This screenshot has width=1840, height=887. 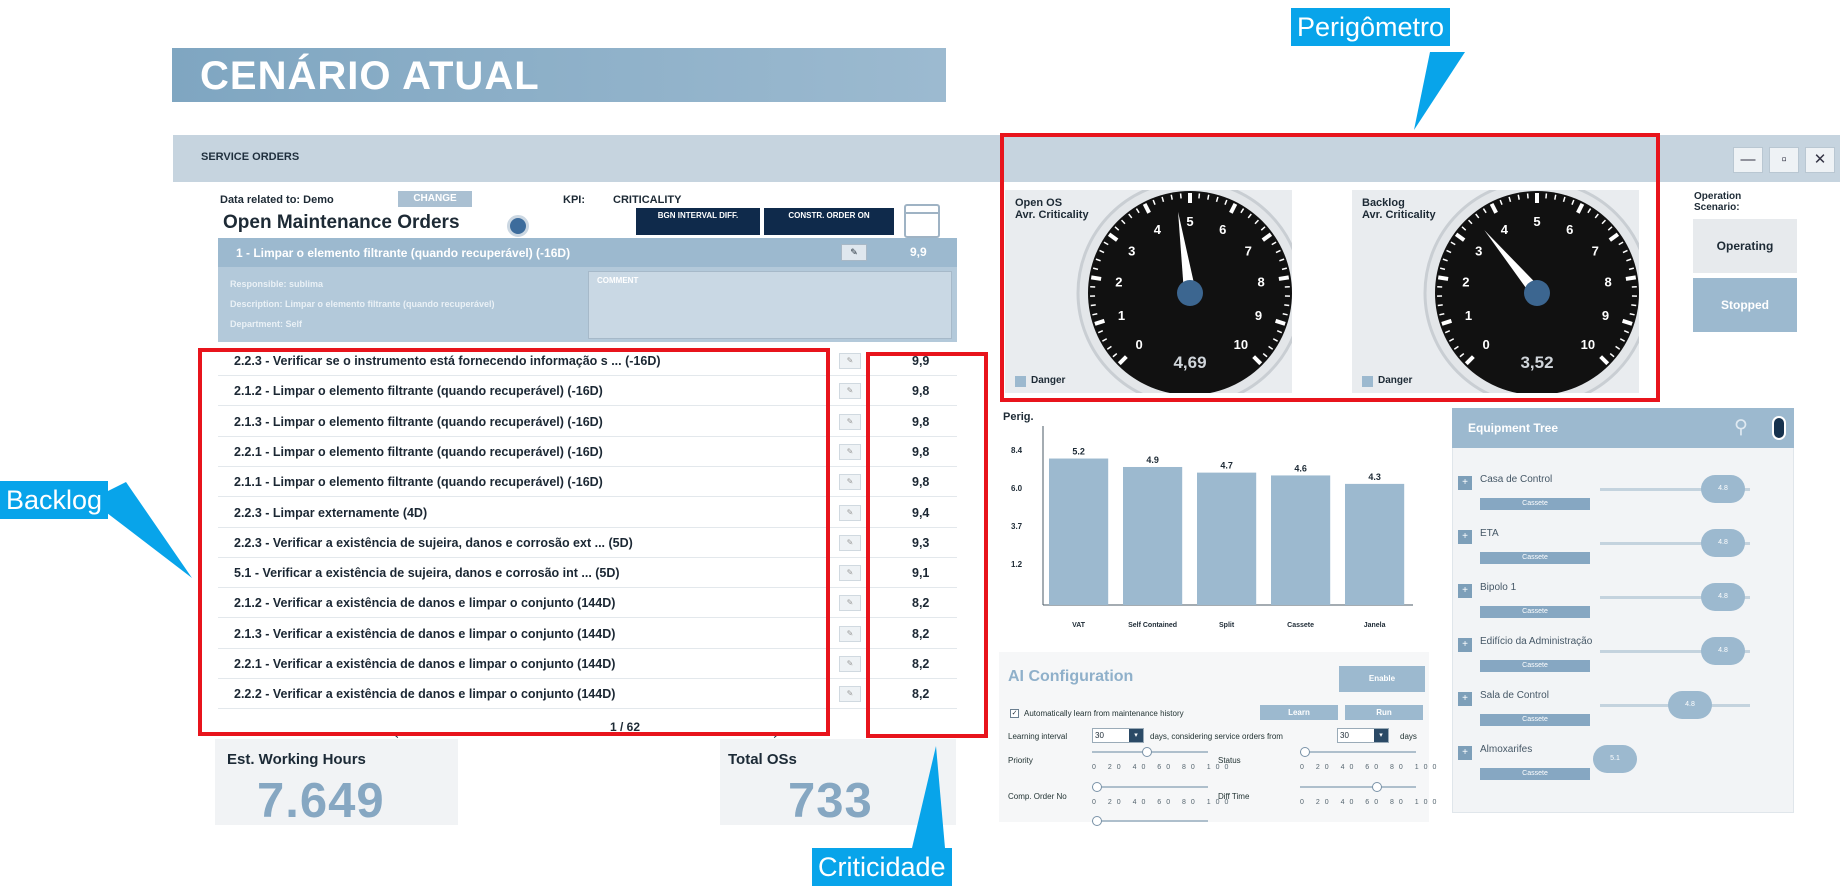 I want to click on perigometro-pointer, so click(x=1439, y=91).